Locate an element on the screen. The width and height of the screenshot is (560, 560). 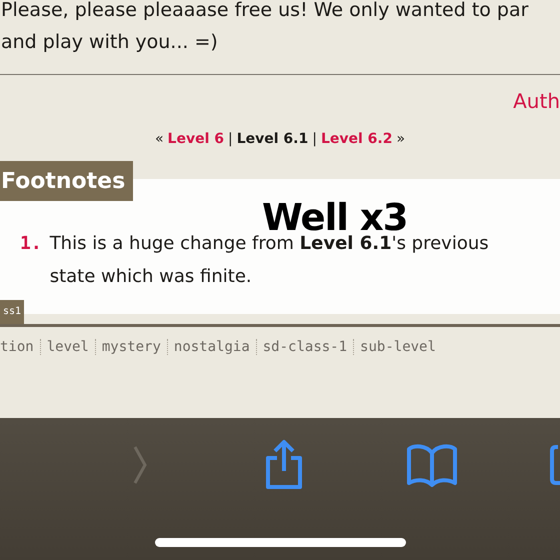
tabs-button is located at coordinates (554, 465).